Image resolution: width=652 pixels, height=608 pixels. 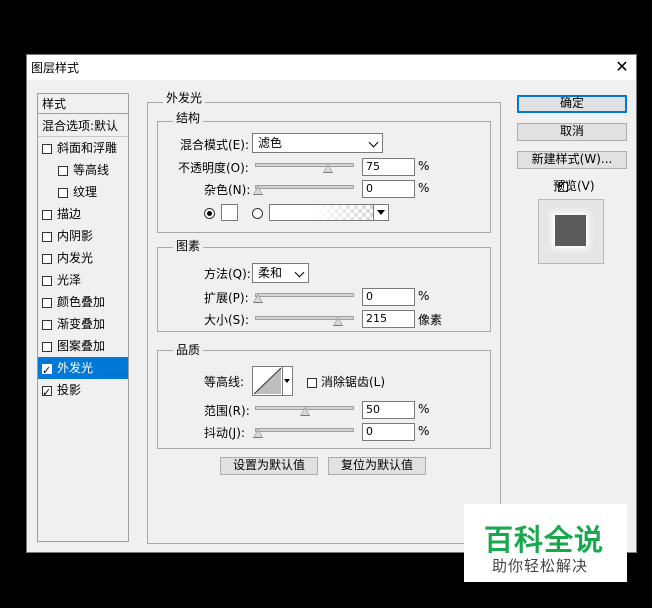 I want to click on glow-color-swatch, so click(x=229, y=212).